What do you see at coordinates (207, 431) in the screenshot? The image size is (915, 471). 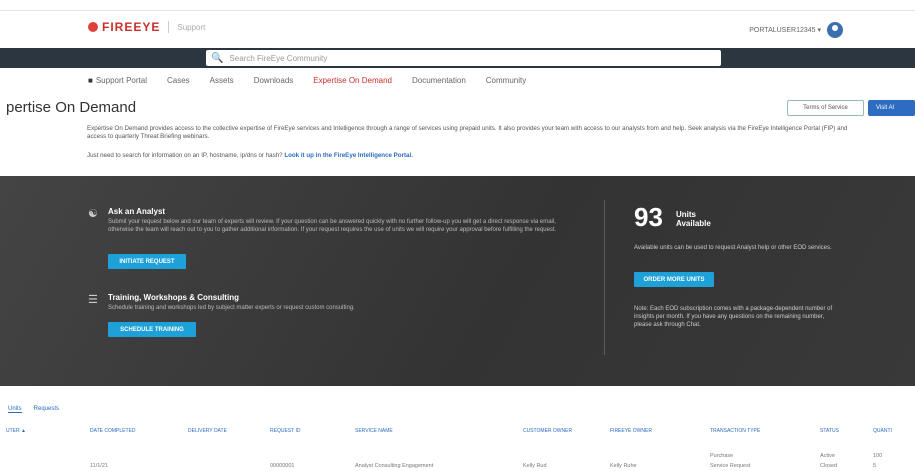 I see `col-header: DELIVERY DATE` at bounding box center [207, 431].